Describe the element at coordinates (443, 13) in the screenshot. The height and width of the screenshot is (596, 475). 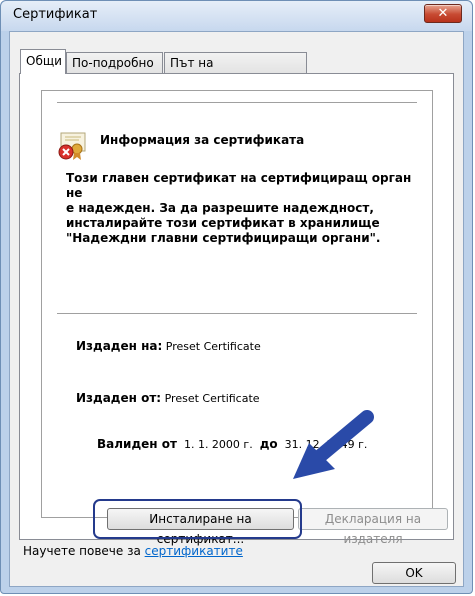
I see `close-button: ✕` at that location.